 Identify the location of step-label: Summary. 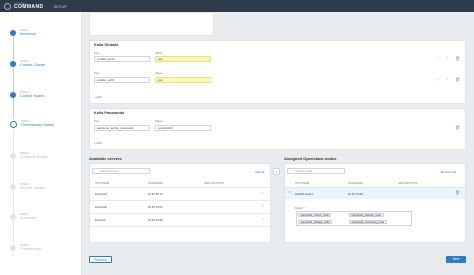
(28, 218).